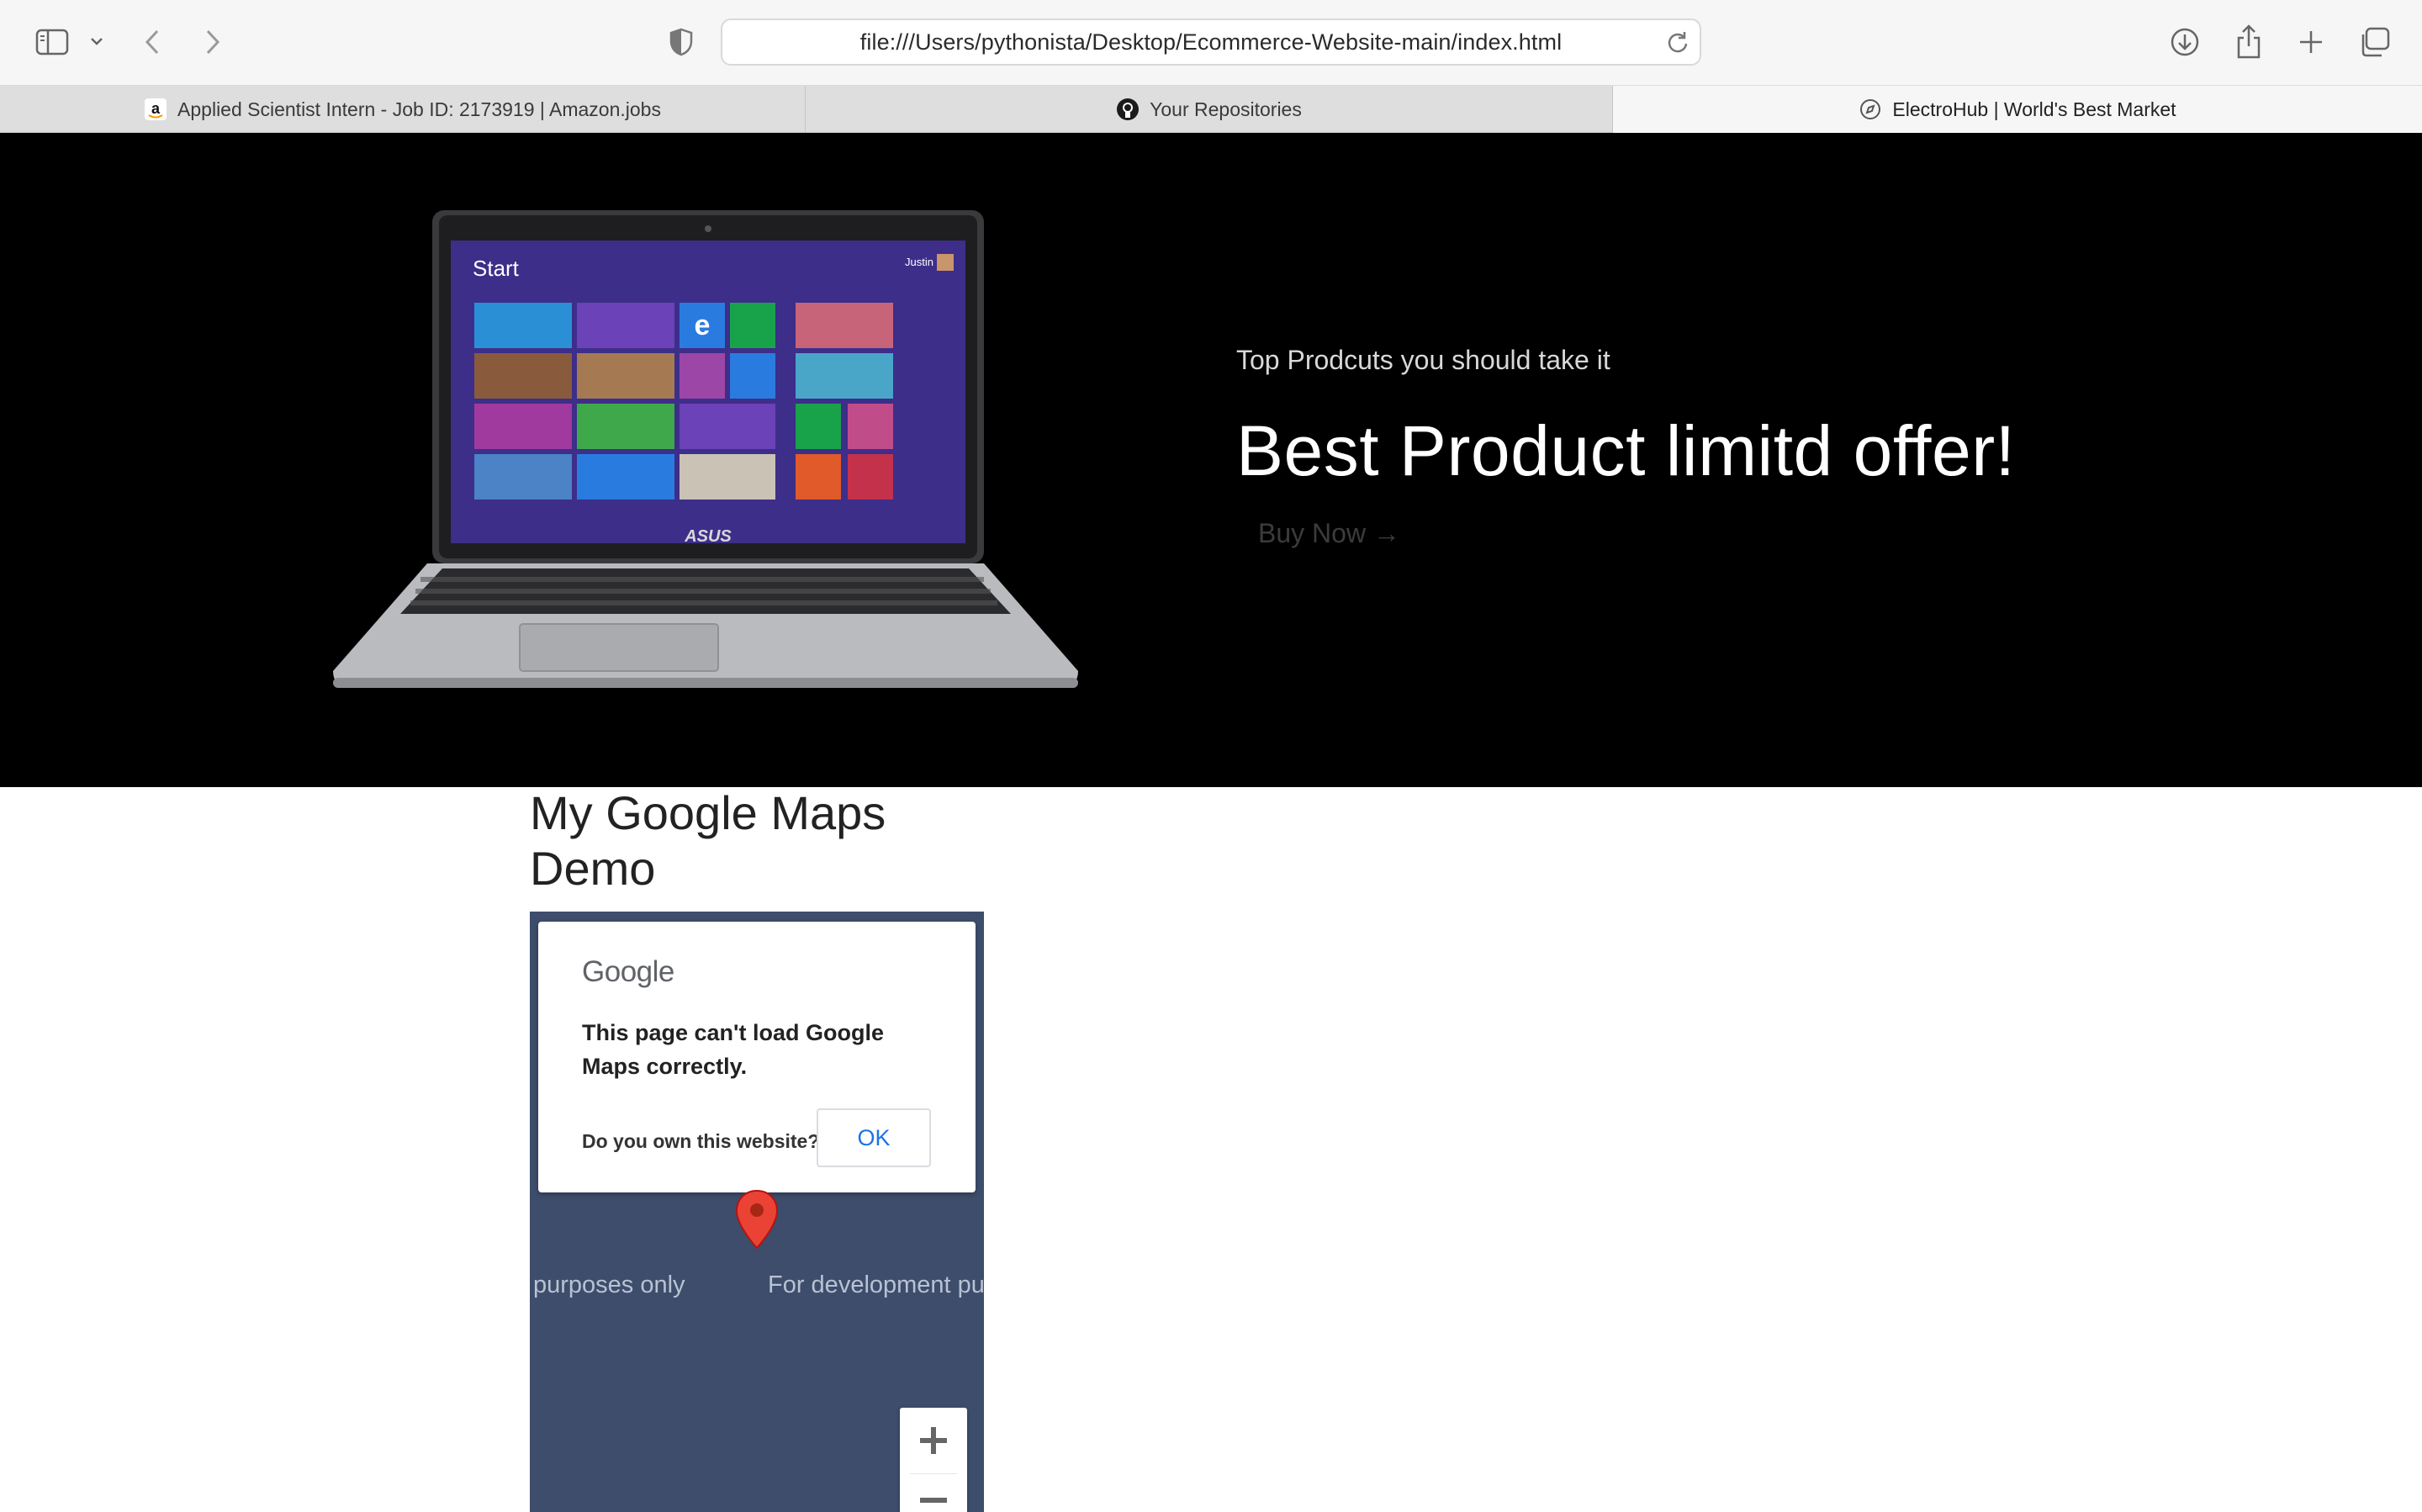 The image size is (2422, 1512). Describe the element at coordinates (876, 1284) in the screenshot. I see `dev-watermark-right: For development pu` at that location.